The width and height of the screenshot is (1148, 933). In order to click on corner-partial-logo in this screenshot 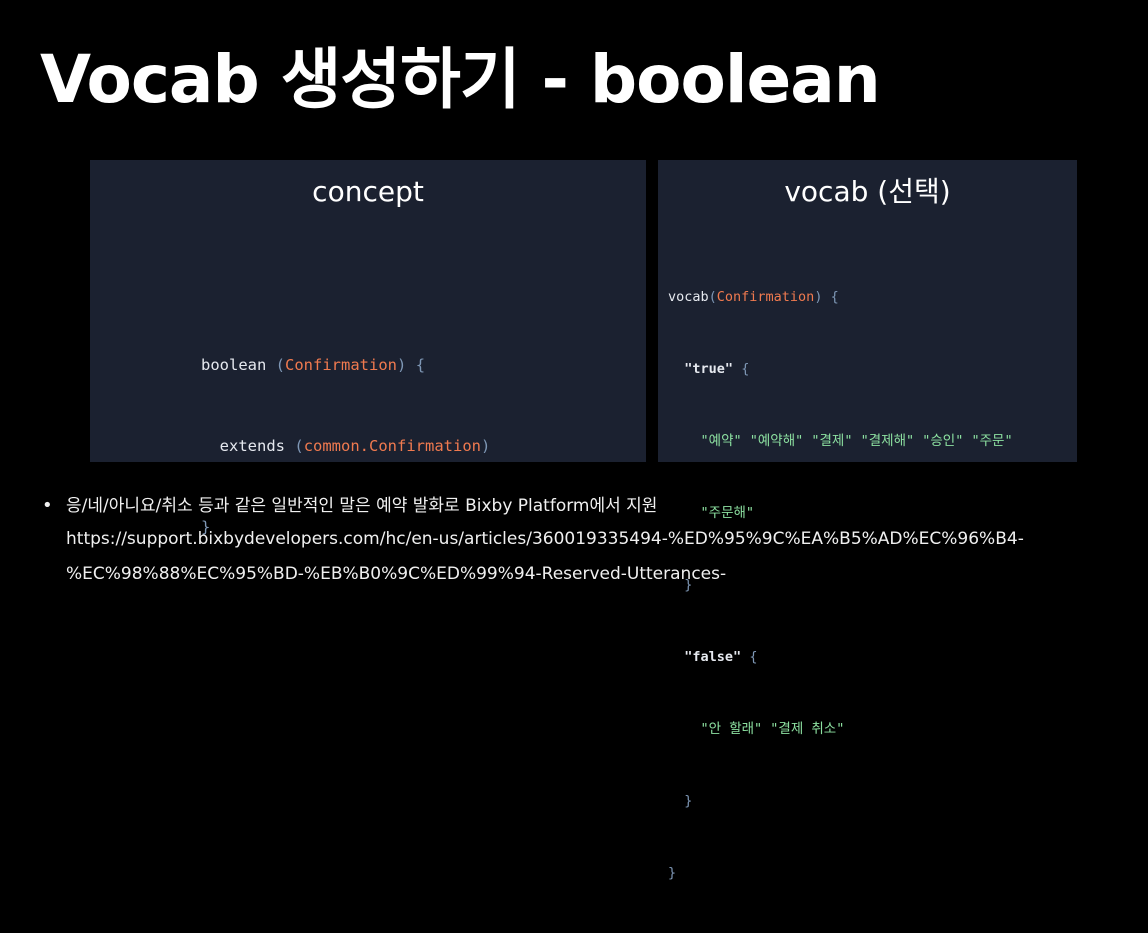, I will do `click(1022, 3)`.